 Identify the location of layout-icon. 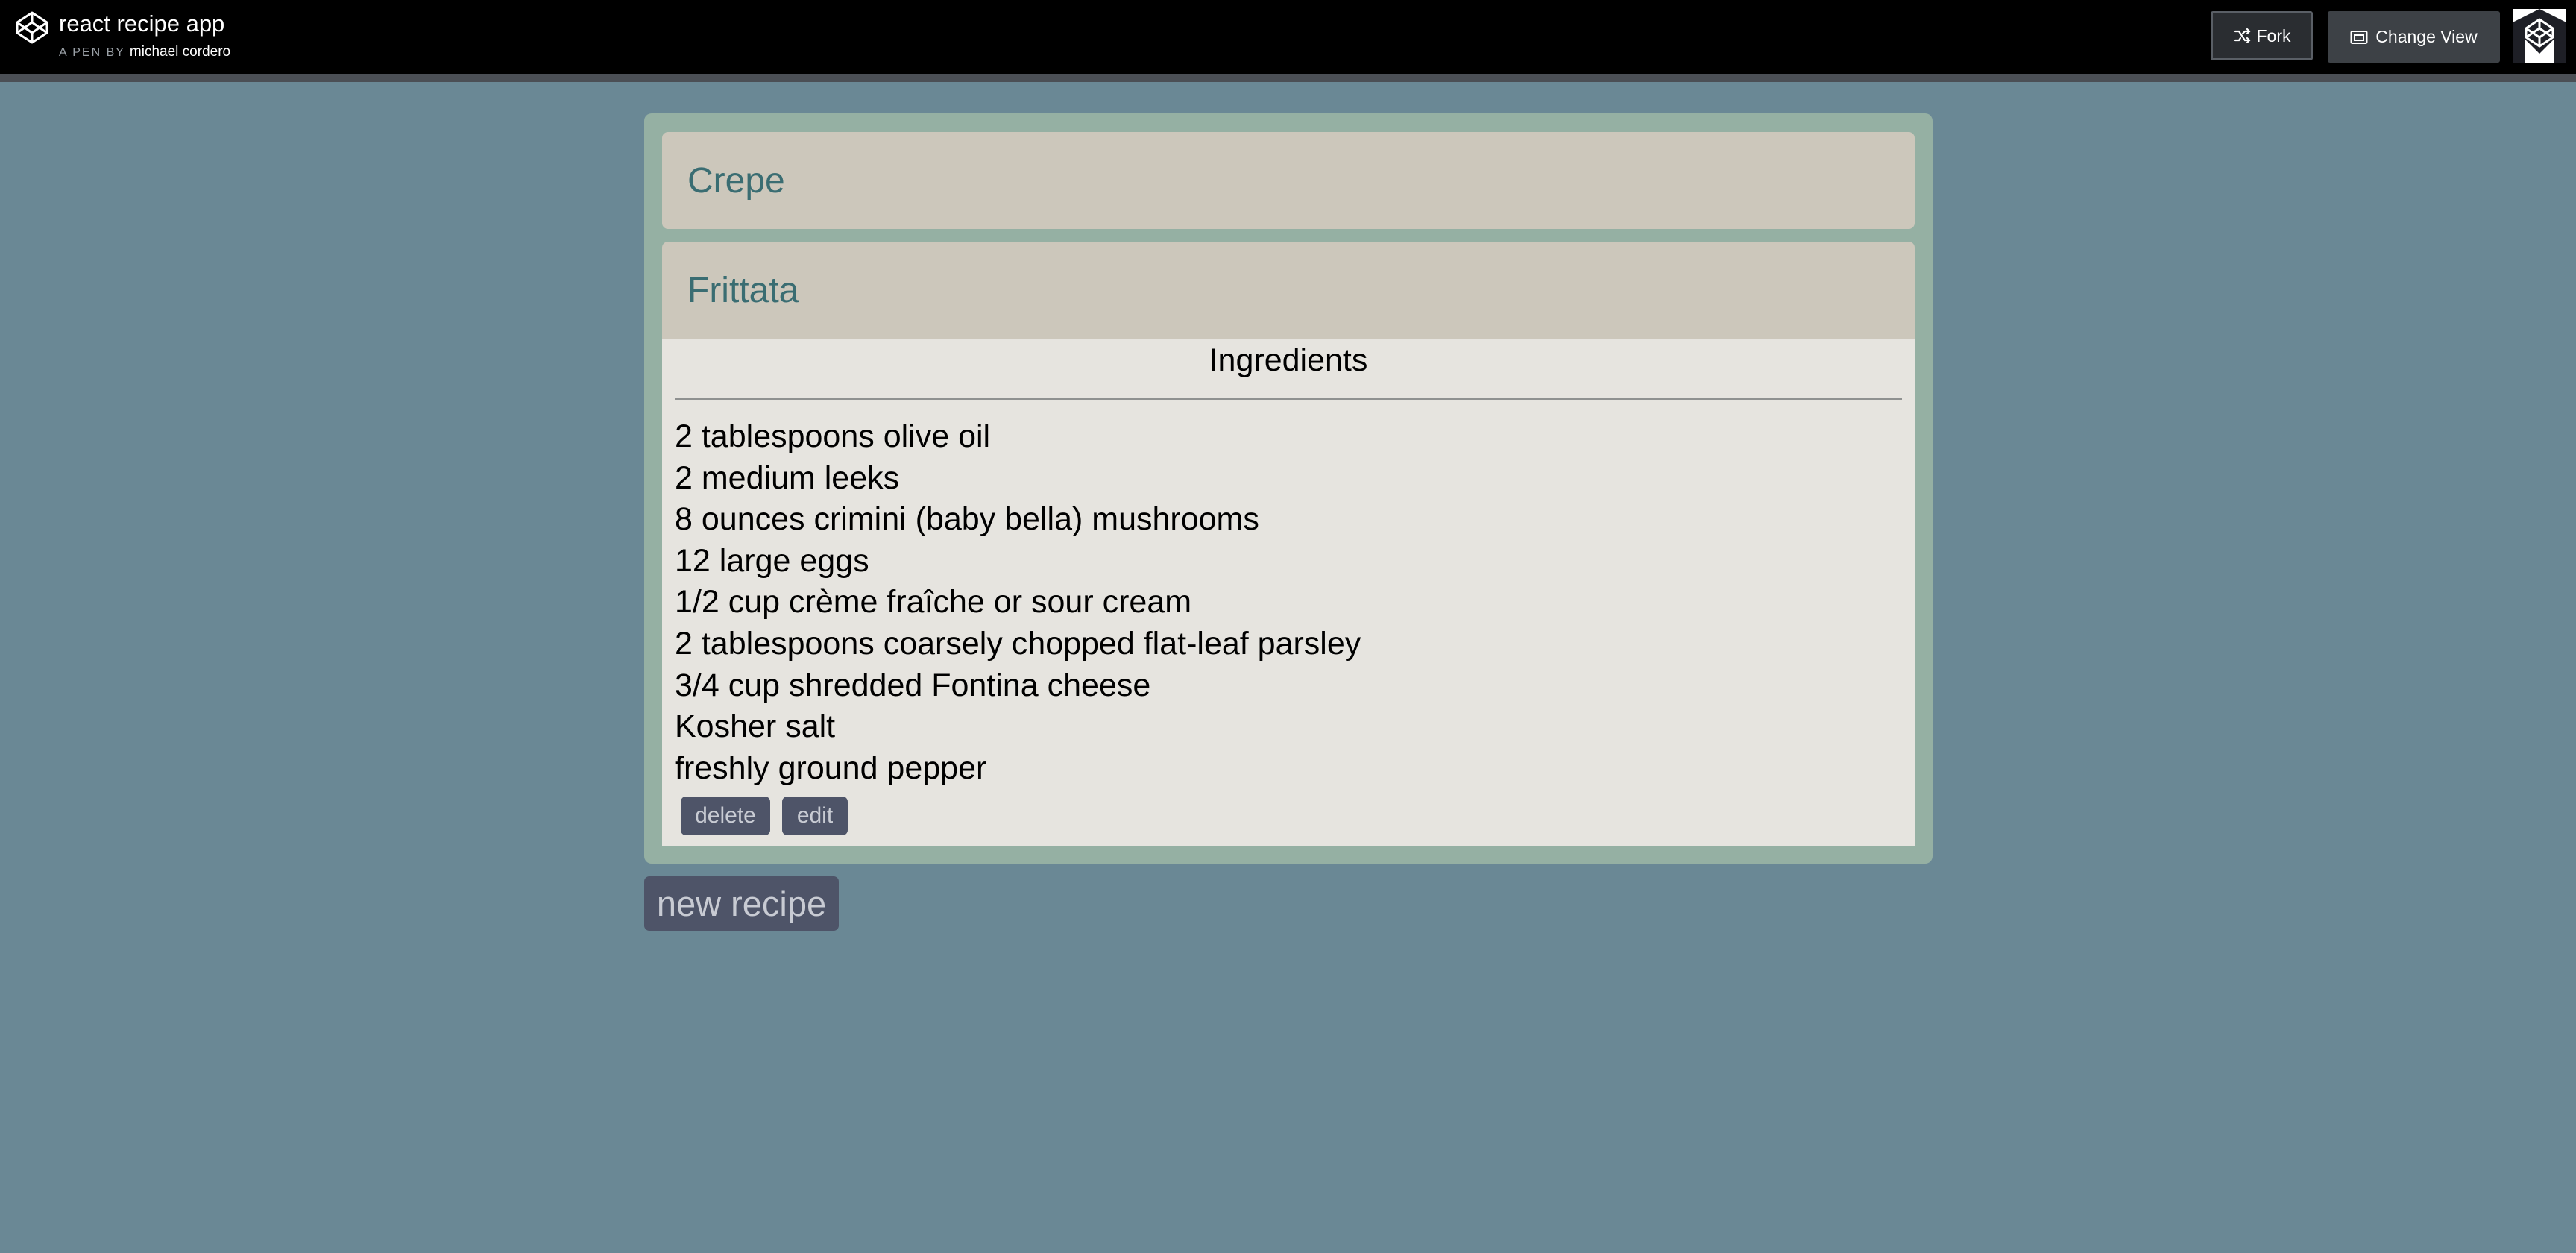
(2359, 37).